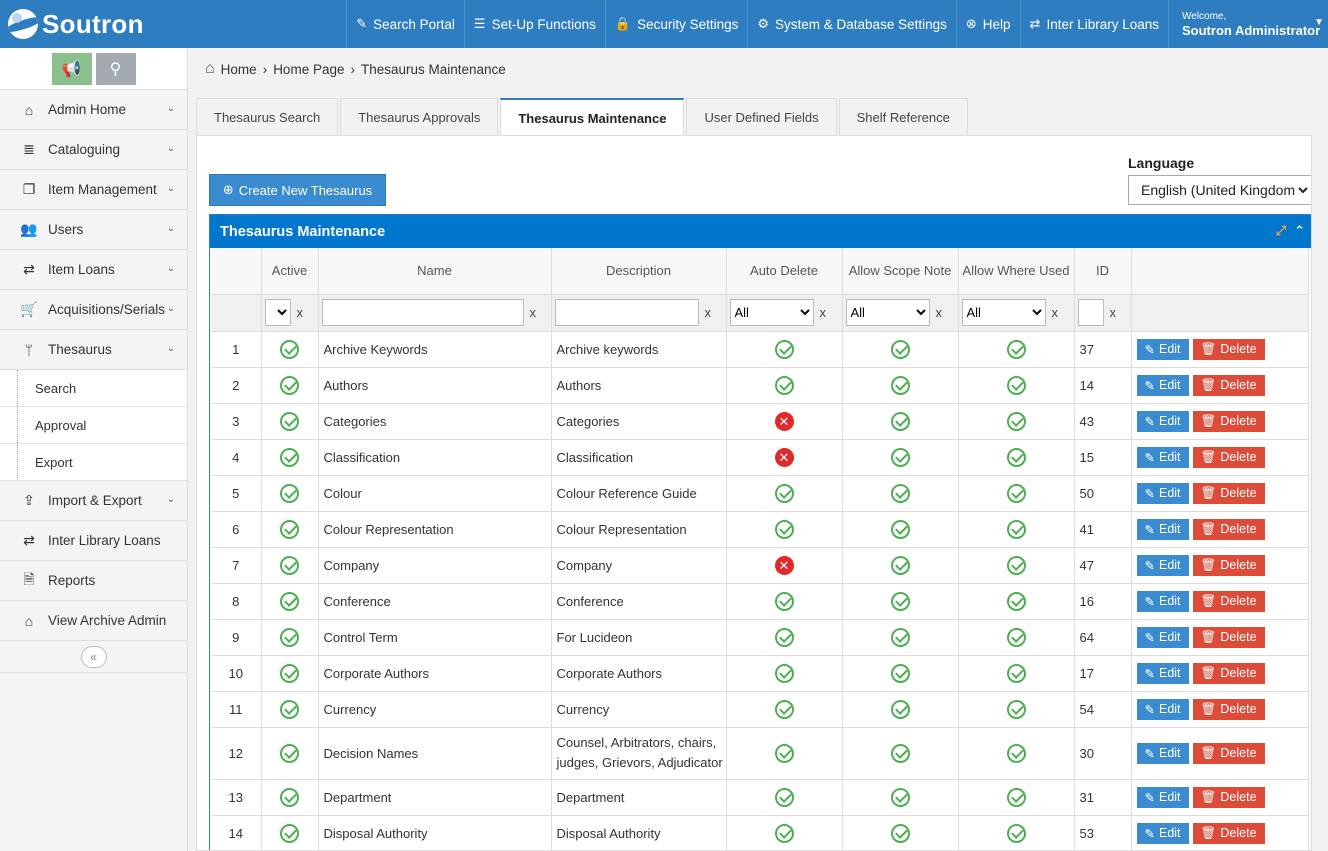 The width and height of the screenshot is (1328, 851). I want to click on sidebar-item-import-export: ⇪ Import & Export ⌄, so click(93, 501).